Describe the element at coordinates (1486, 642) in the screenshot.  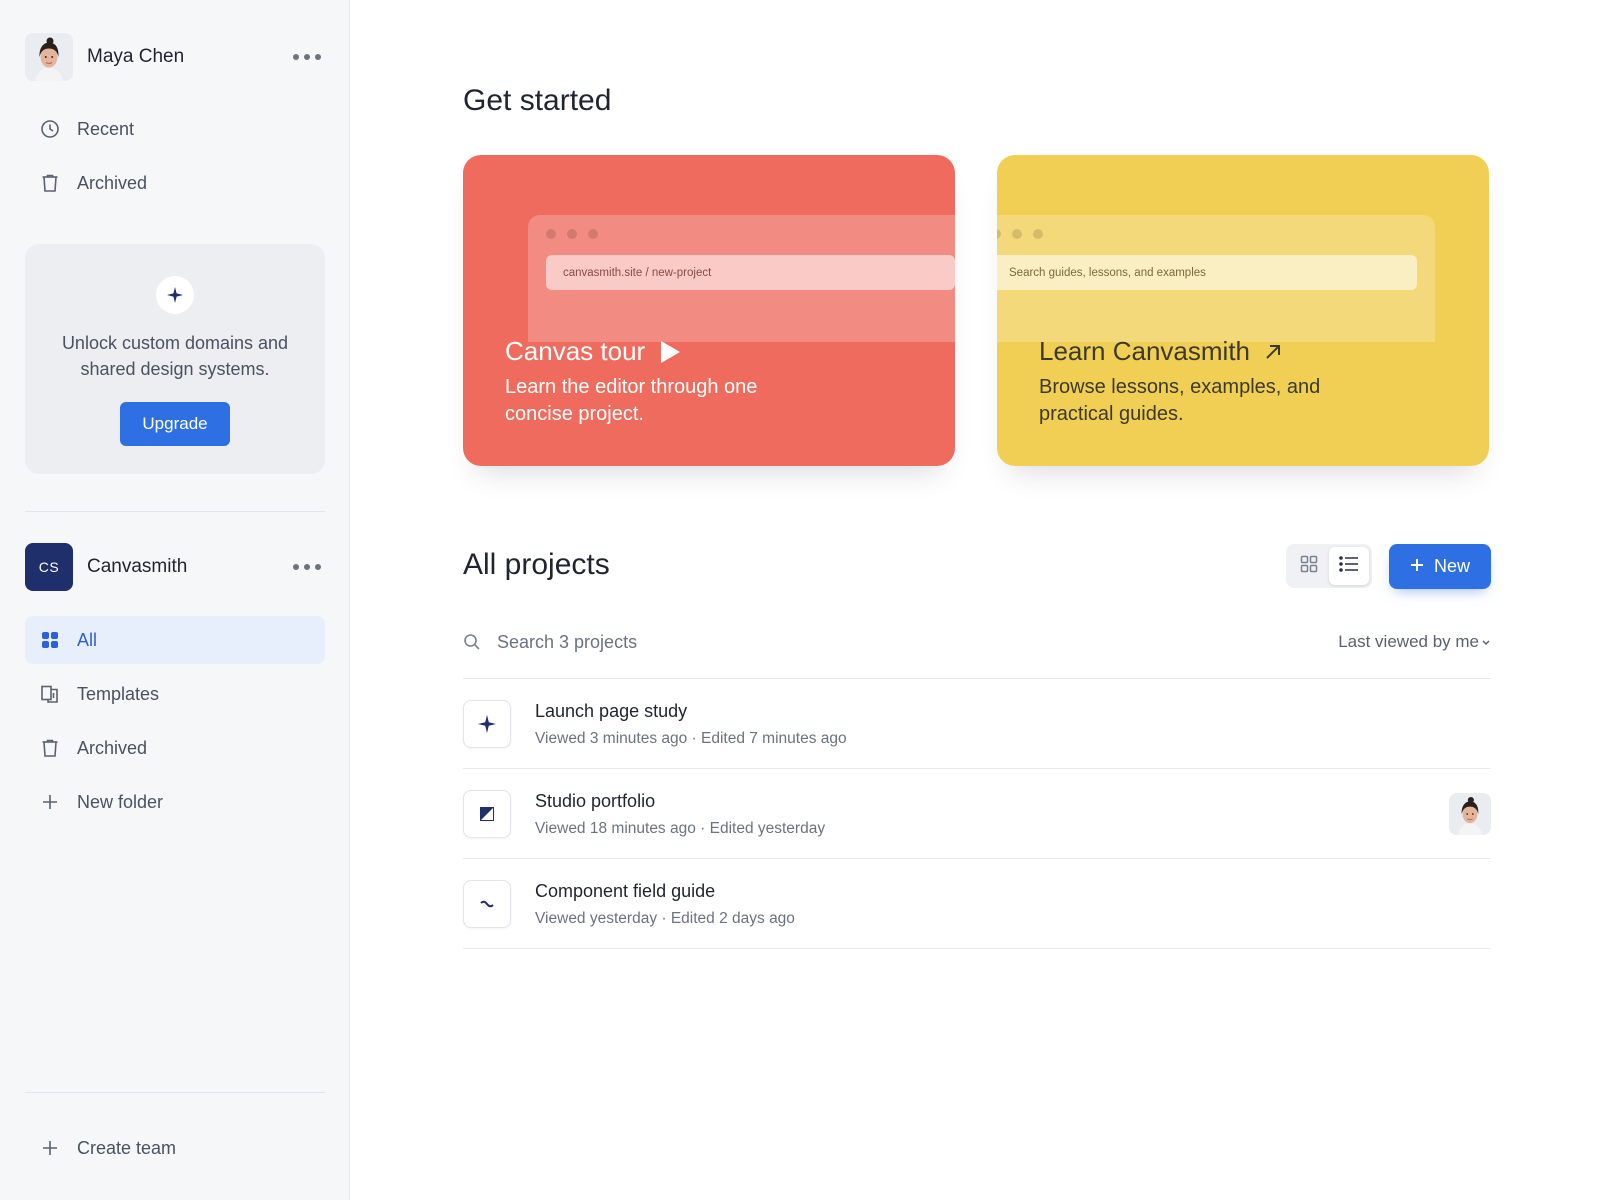
I see `chevron-down-icon` at that location.